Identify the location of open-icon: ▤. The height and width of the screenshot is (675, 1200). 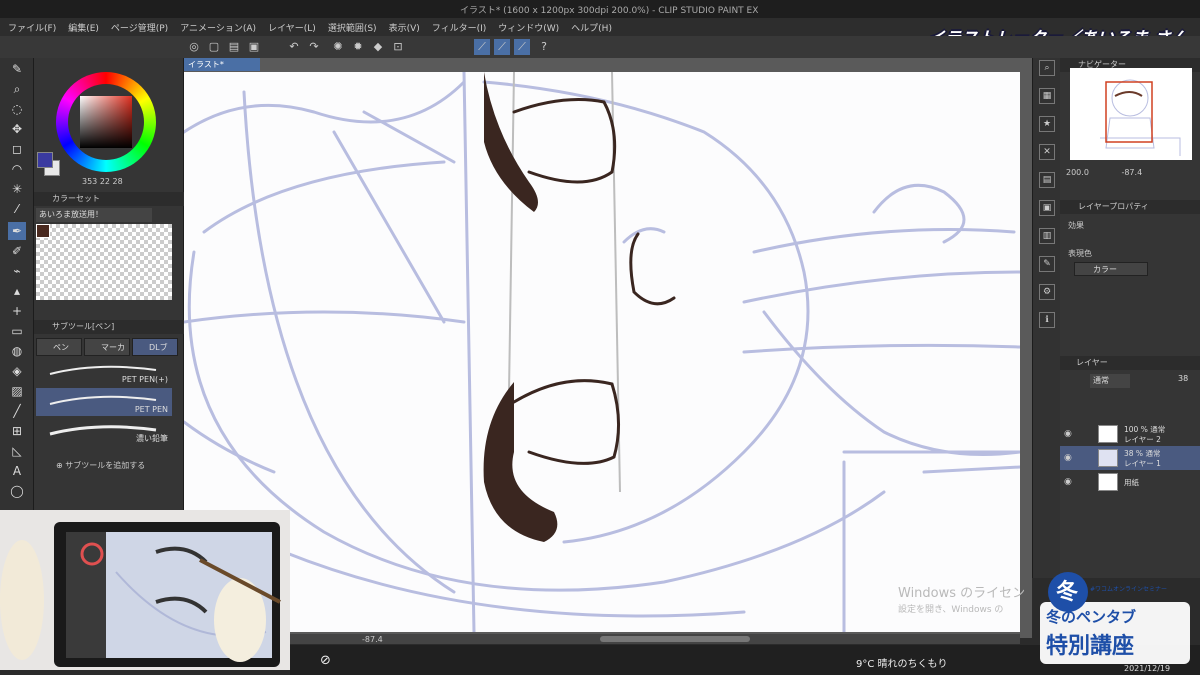
(234, 47).